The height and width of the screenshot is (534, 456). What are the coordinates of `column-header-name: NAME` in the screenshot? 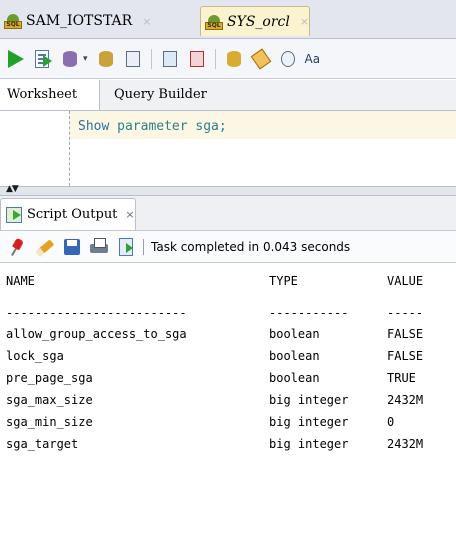 It's located at (20, 281).